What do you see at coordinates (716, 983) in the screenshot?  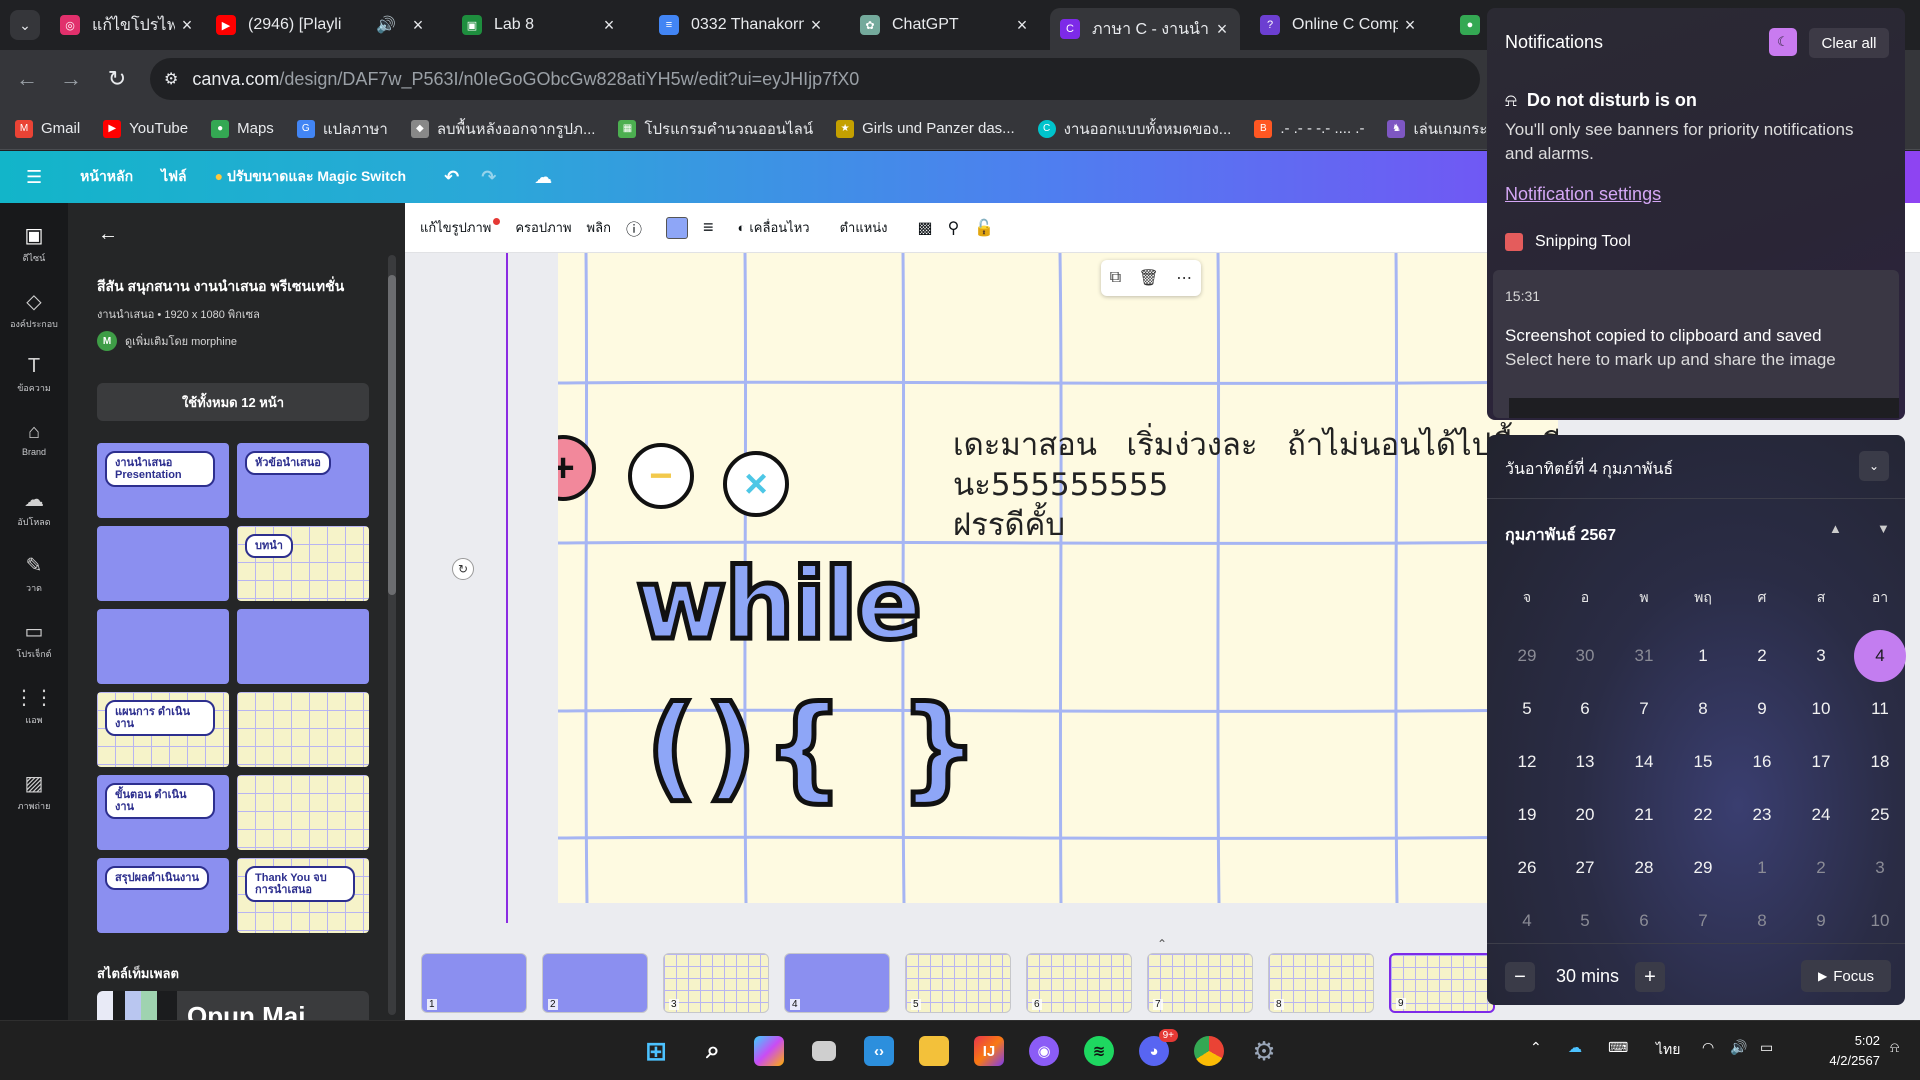 I see `page-thumb-3: 3` at bounding box center [716, 983].